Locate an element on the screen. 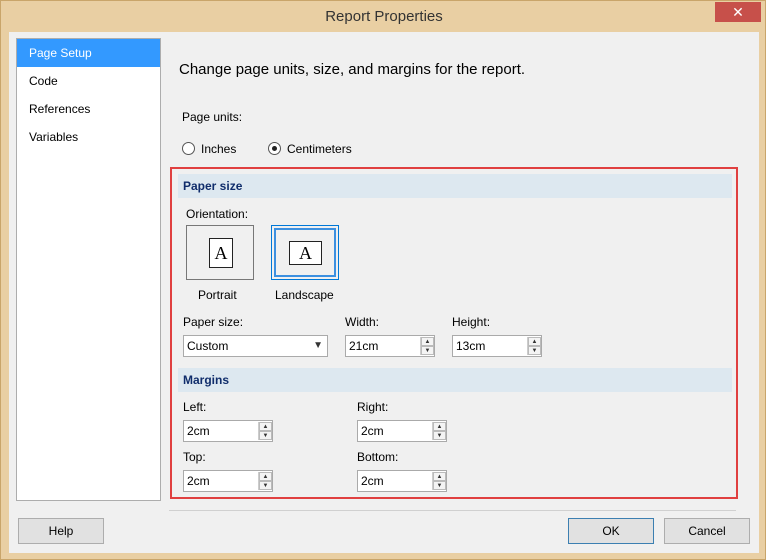 The width and height of the screenshot is (766, 560). landscape-label: Landscape is located at coordinates (304, 295).